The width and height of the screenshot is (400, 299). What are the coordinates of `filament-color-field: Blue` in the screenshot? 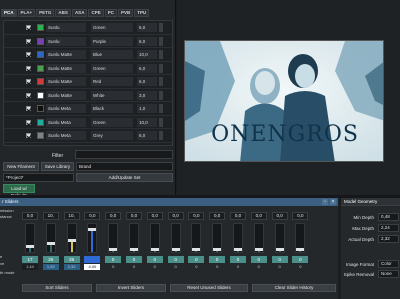 It's located at (112, 54).